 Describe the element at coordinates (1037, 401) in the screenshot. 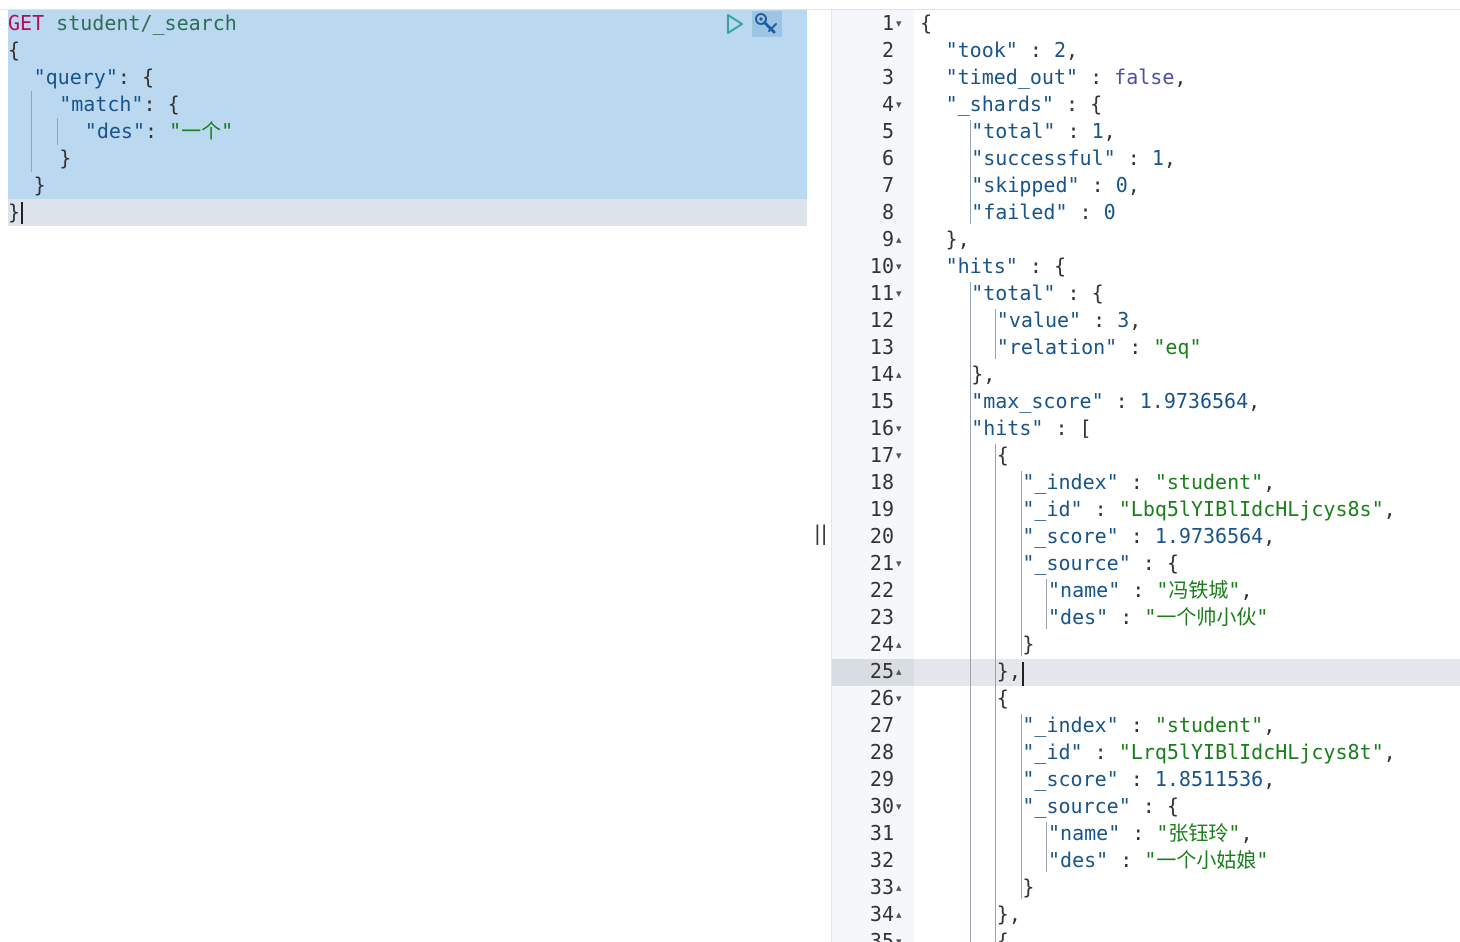

I see `token-key: "max_score"` at that location.